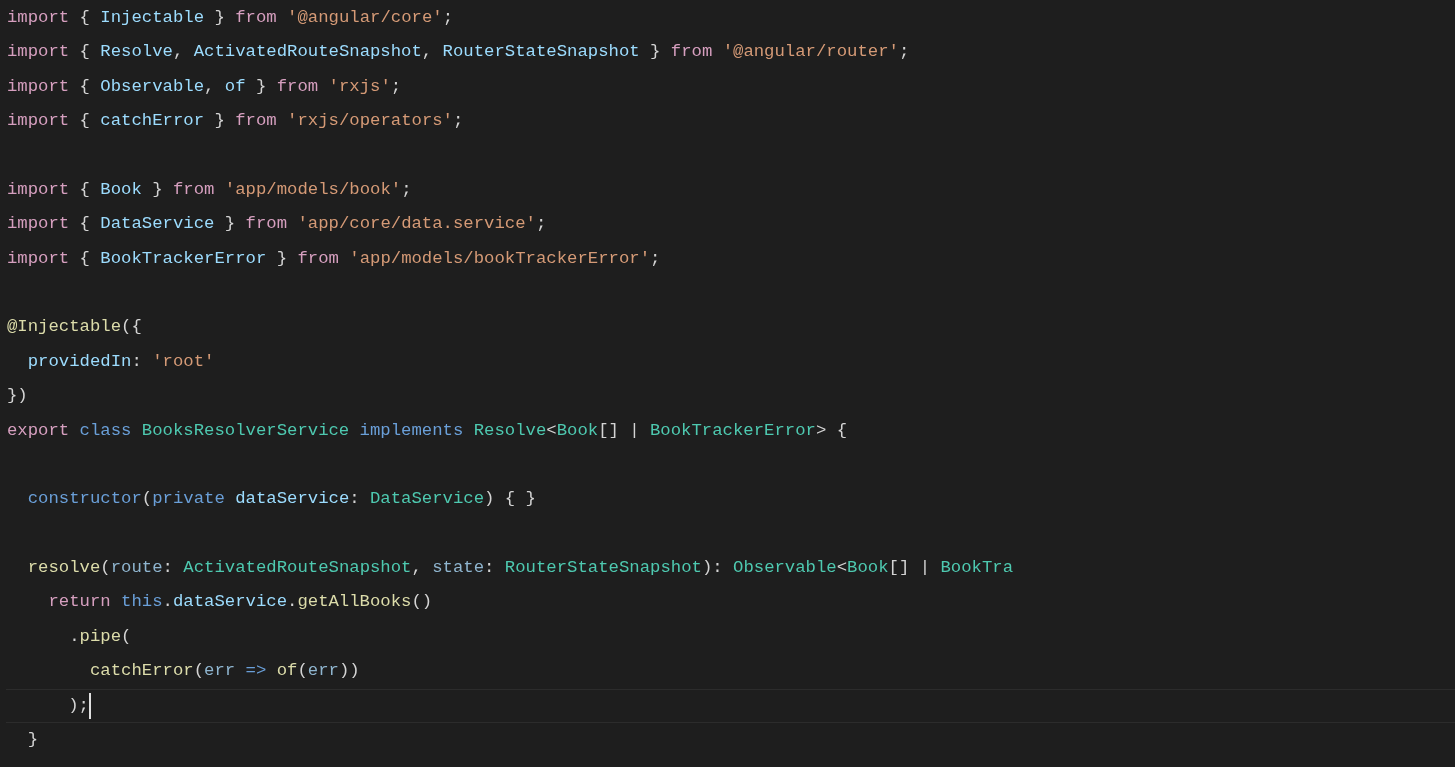 The height and width of the screenshot is (767, 1455). I want to click on code-line: @Injectable({, so click(74, 328).